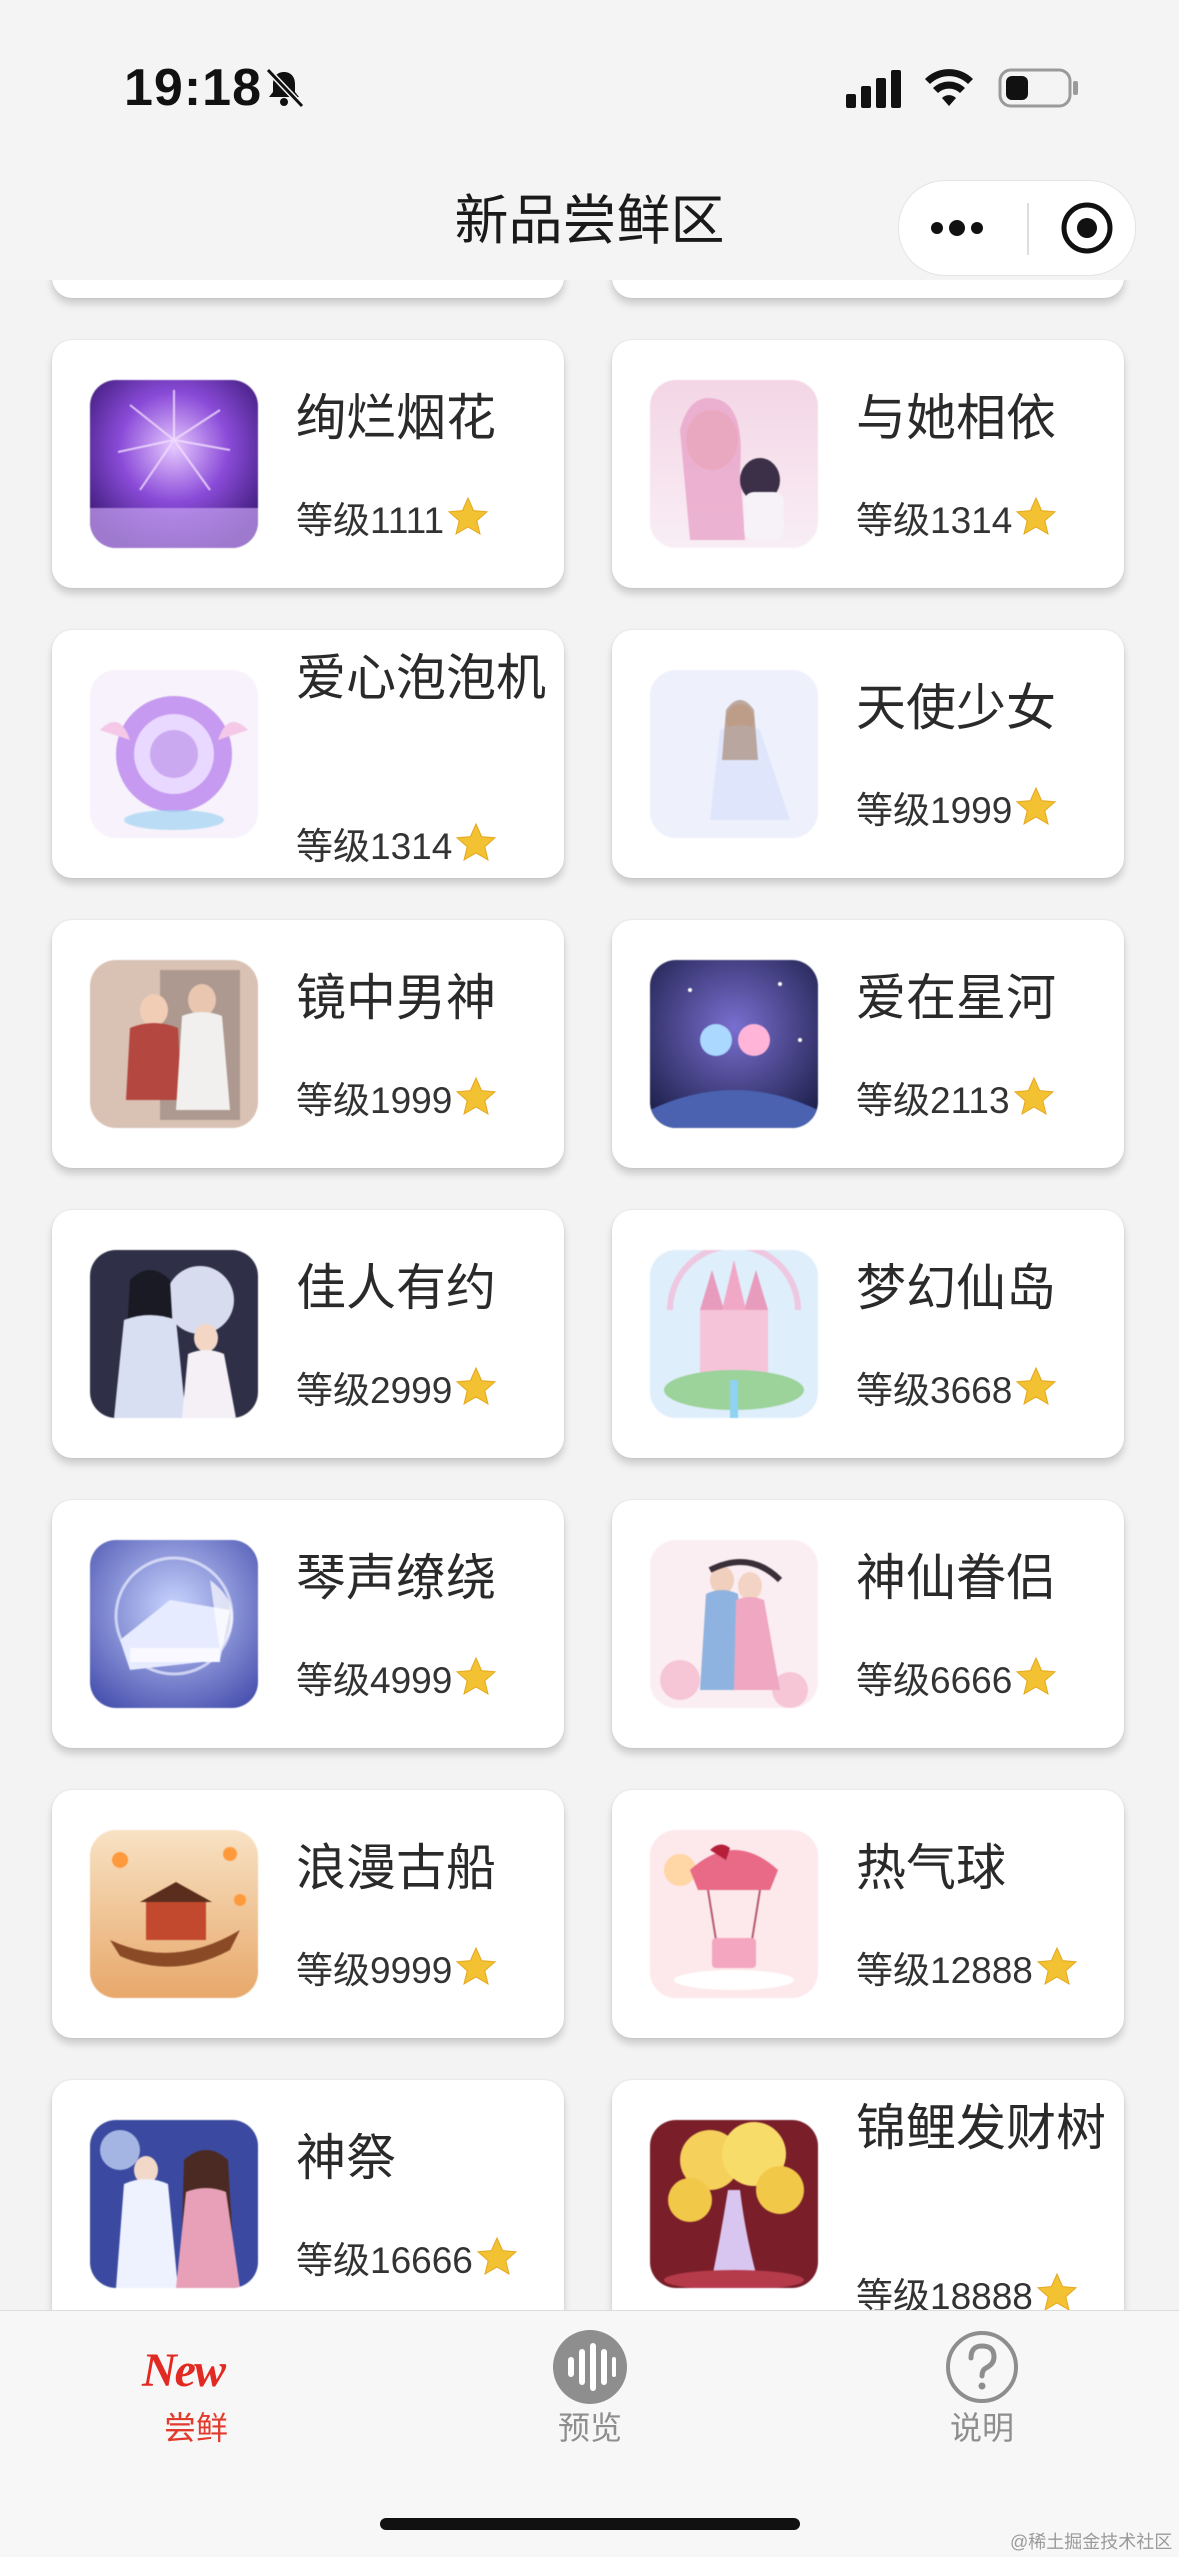  I want to click on castle-thumbnail, so click(734, 1334).